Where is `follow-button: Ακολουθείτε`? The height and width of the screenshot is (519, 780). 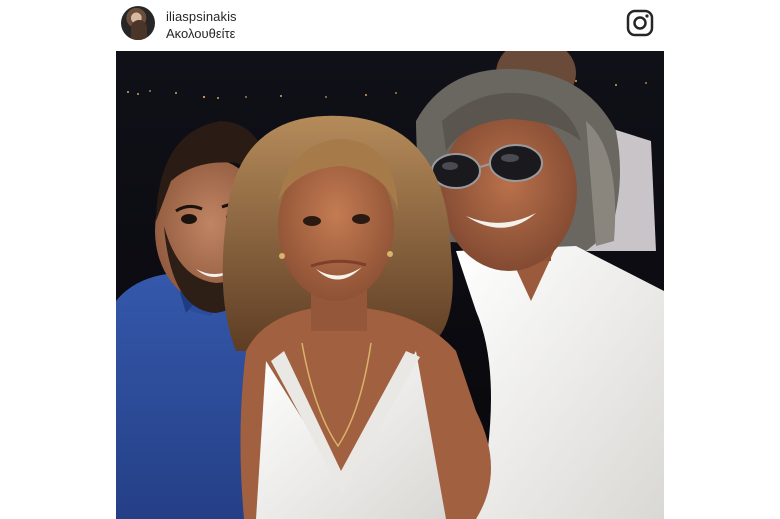 follow-button: Ακολουθείτε is located at coordinates (200, 33).